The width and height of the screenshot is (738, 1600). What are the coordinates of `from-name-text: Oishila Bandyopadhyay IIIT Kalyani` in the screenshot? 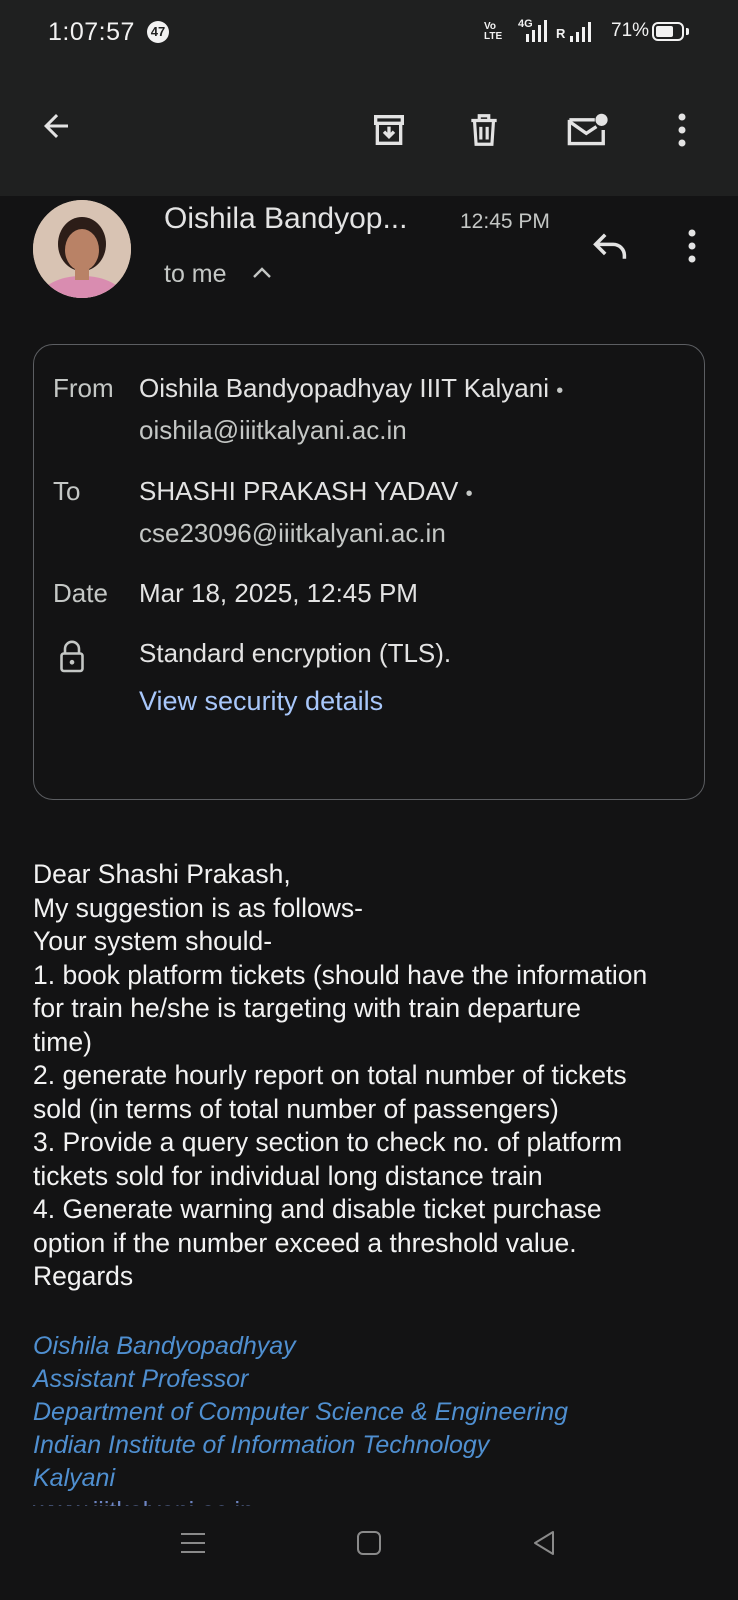 It's located at (344, 388).